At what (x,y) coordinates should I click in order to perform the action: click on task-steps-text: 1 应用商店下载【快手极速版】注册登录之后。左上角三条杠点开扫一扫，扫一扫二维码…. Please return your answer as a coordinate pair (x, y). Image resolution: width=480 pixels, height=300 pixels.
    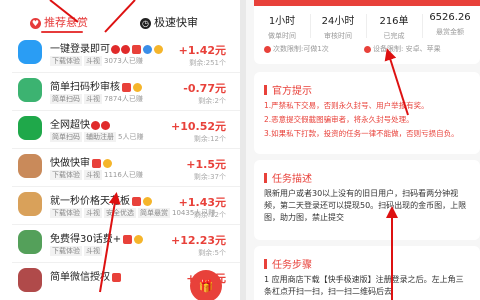
    Looking at the image, I should click on (364, 285).